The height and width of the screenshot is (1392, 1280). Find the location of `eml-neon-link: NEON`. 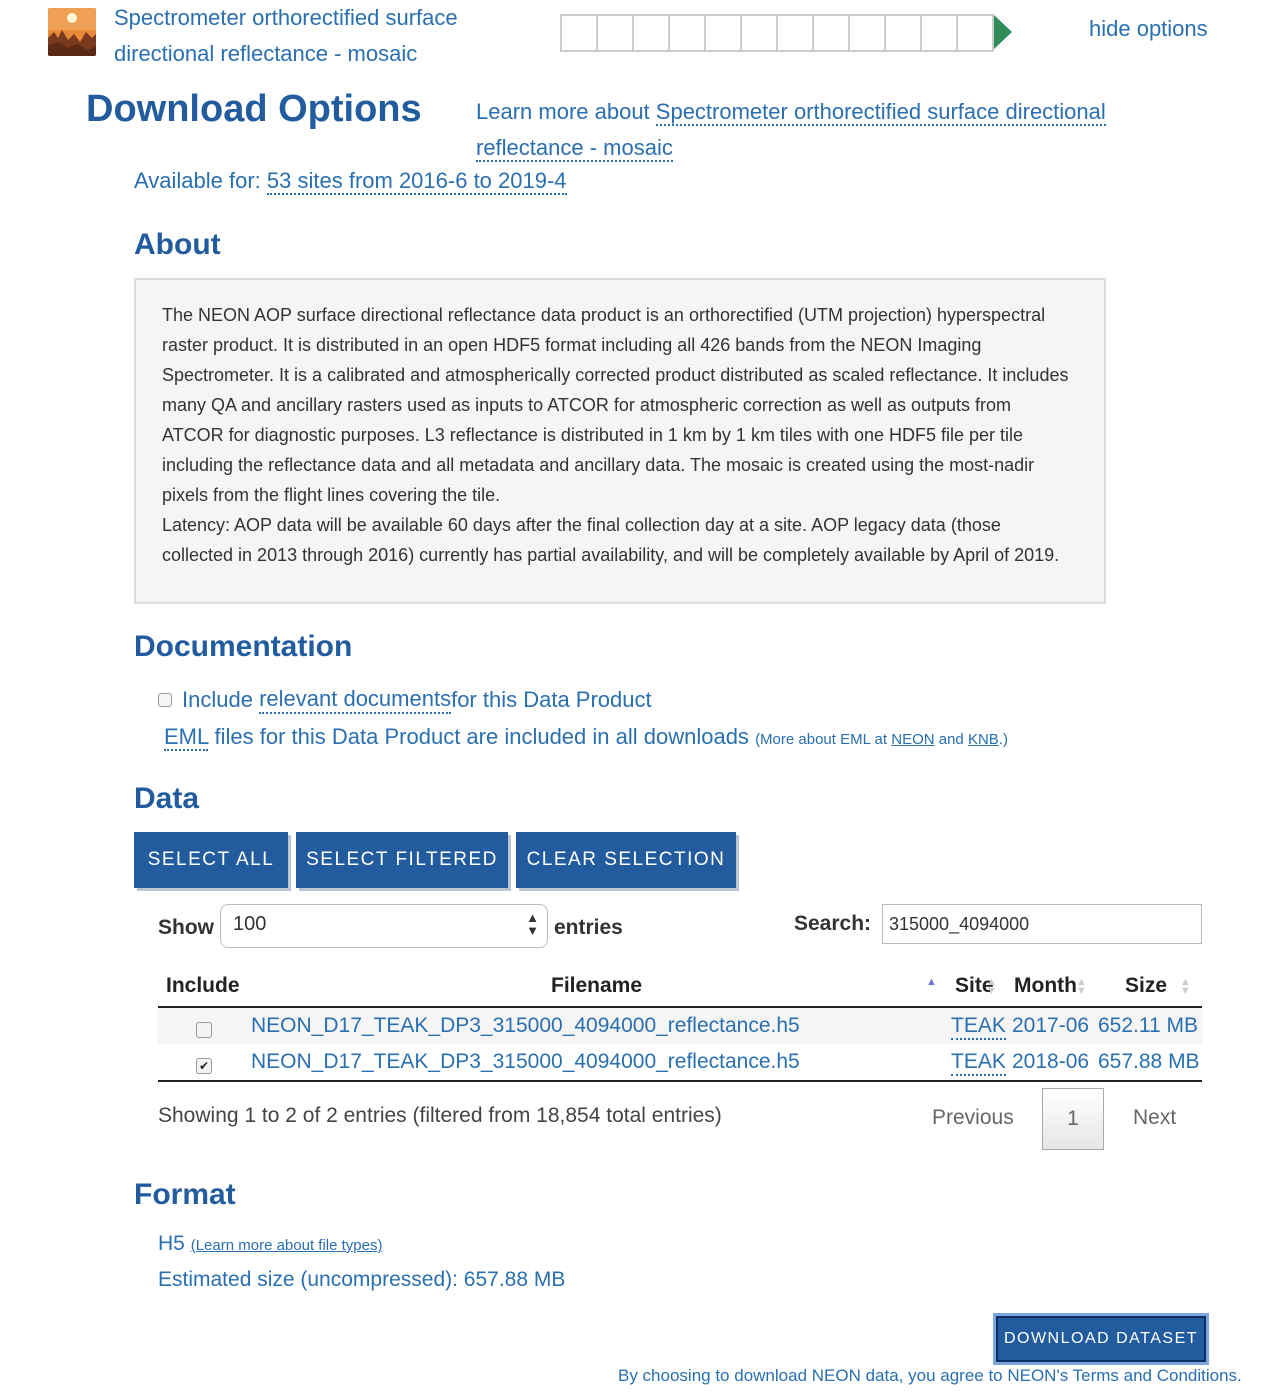

eml-neon-link: NEON is located at coordinates (912, 739).